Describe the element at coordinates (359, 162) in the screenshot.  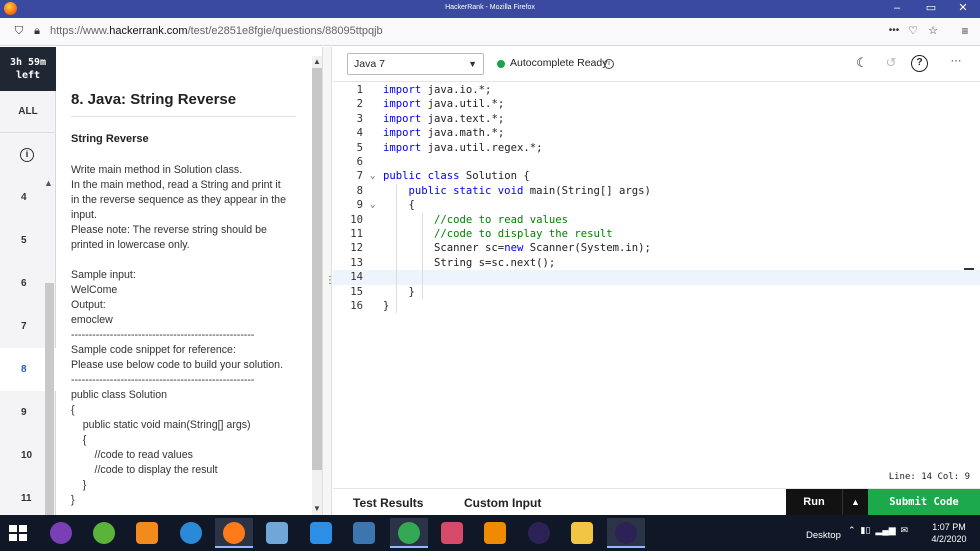
I see `line-number: 6` at that location.